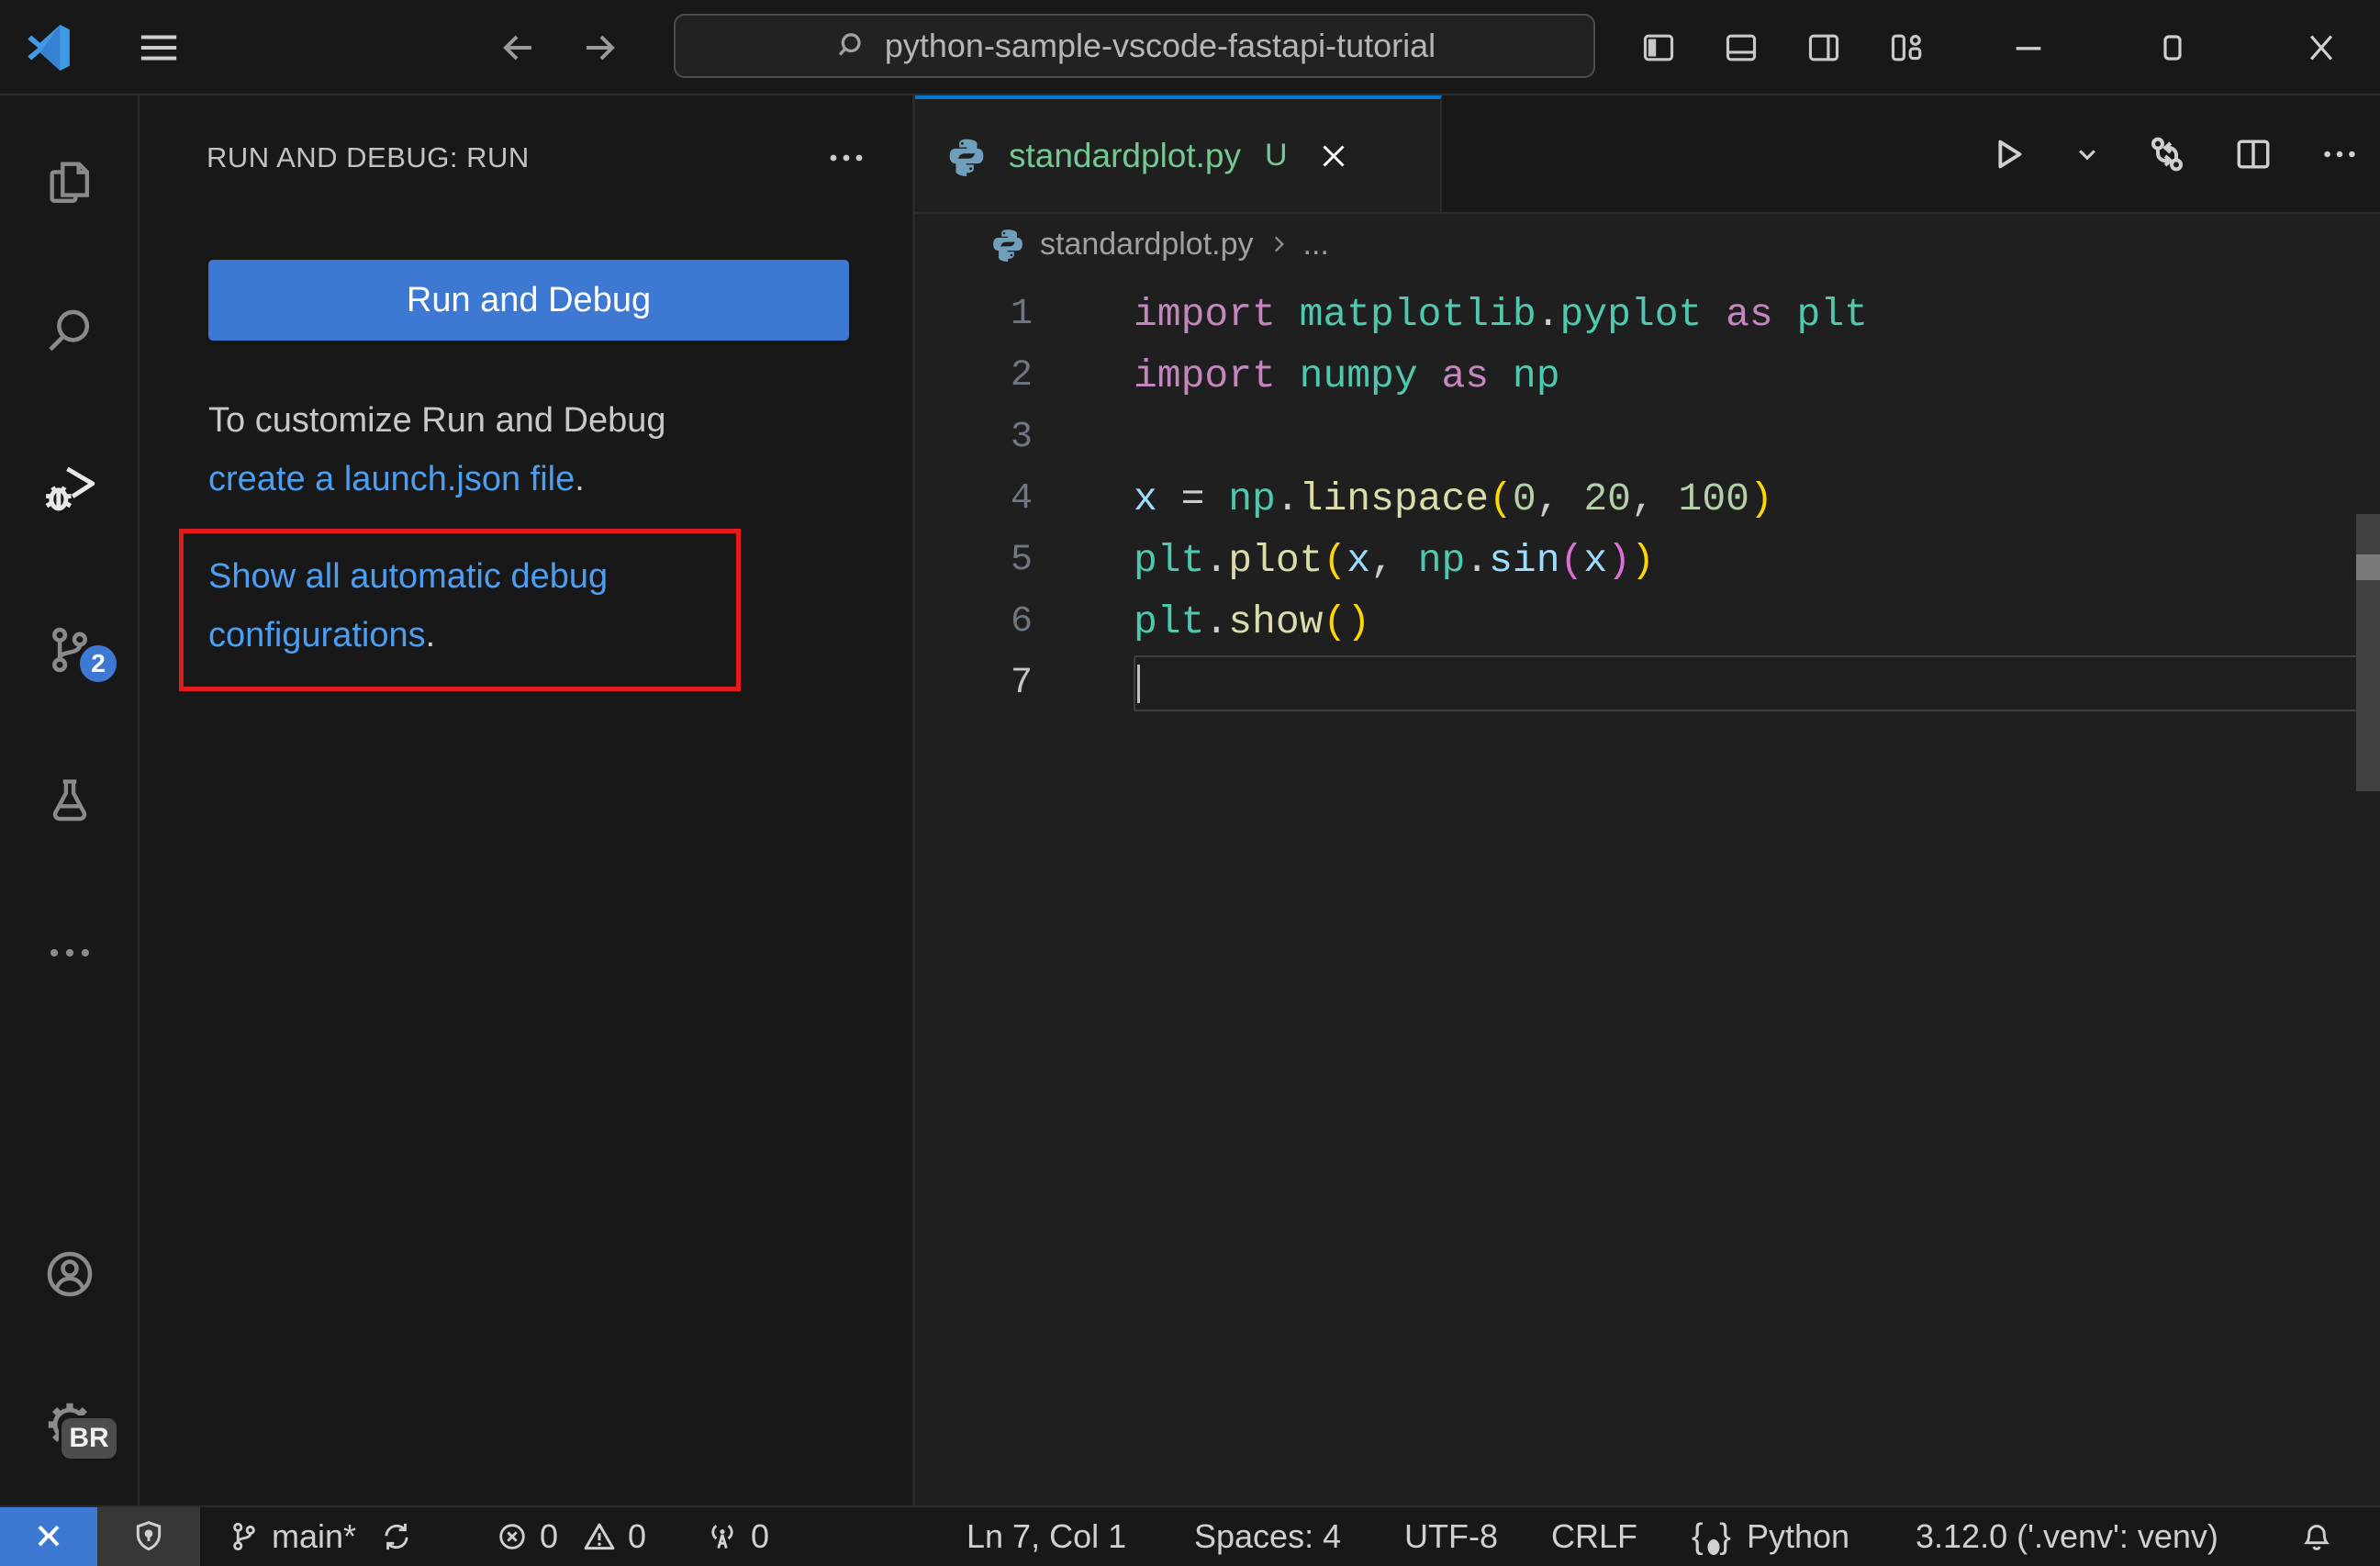 Image resolution: width=2380 pixels, height=1566 pixels. I want to click on hint-text: To customize Run and Debug, so click(437, 420).